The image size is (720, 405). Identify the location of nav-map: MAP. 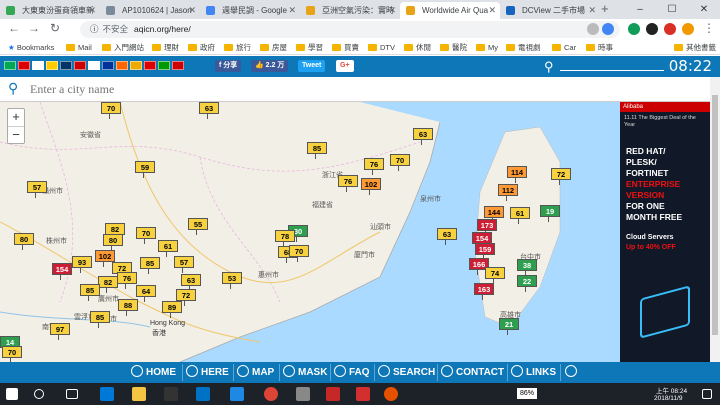
(255, 373).